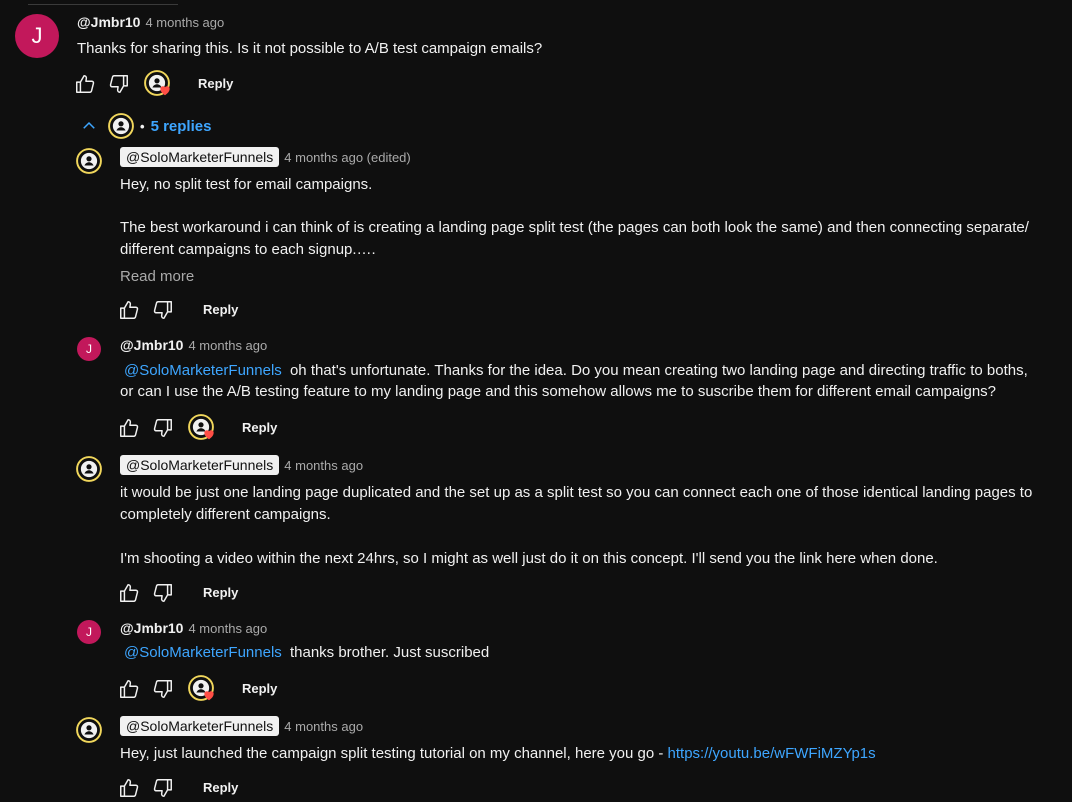 This screenshot has height=802, width=1072. What do you see at coordinates (248, 249) in the screenshot?
I see `reply-text-line: different campaigns to each signup.….` at bounding box center [248, 249].